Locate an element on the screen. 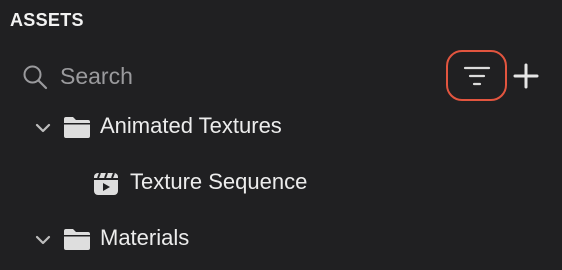 This screenshot has height=270, width=562. tree-item-materials: Materials is located at coordinates (281, 240).